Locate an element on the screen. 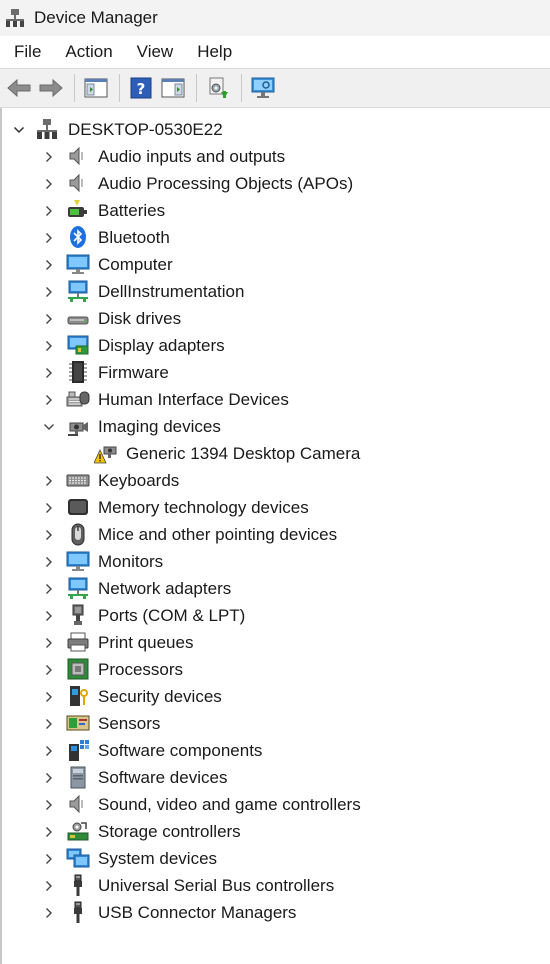 This screenshot has width=550, height=964. tree-category: Software components is located at coordinates (276, 750).